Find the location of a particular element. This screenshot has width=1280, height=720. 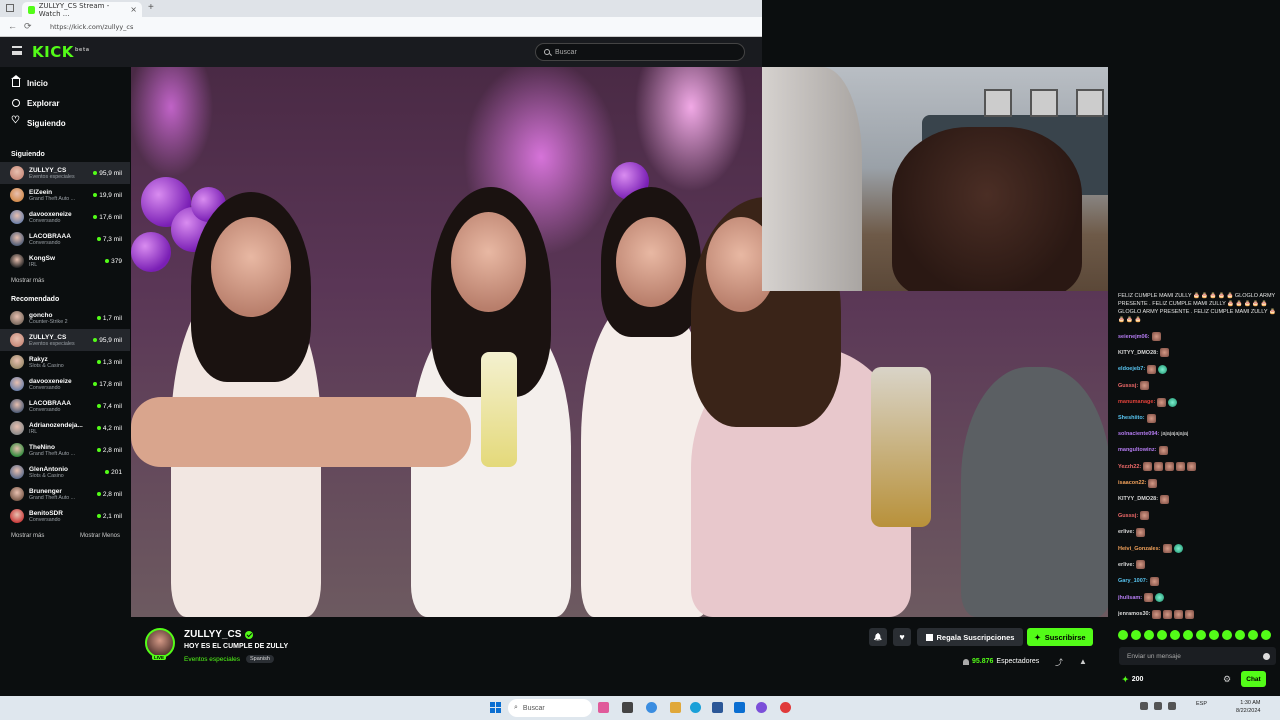

channel-item: BenitoSDR Conversando 2,1 mil is located at coordinates (65, 516).